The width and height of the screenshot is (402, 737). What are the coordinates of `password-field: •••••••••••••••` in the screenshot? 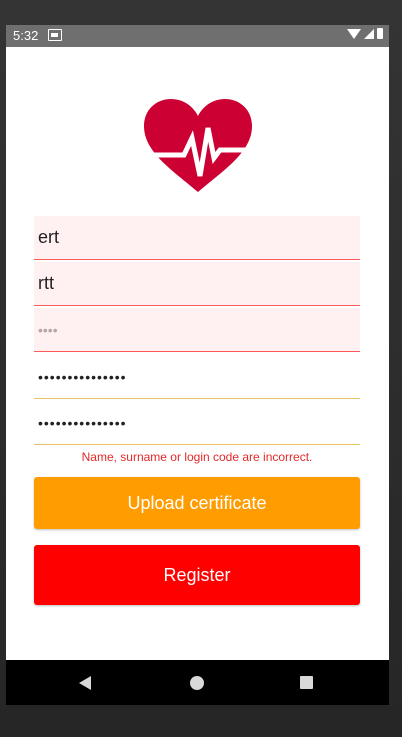 It's located at (197, 377).